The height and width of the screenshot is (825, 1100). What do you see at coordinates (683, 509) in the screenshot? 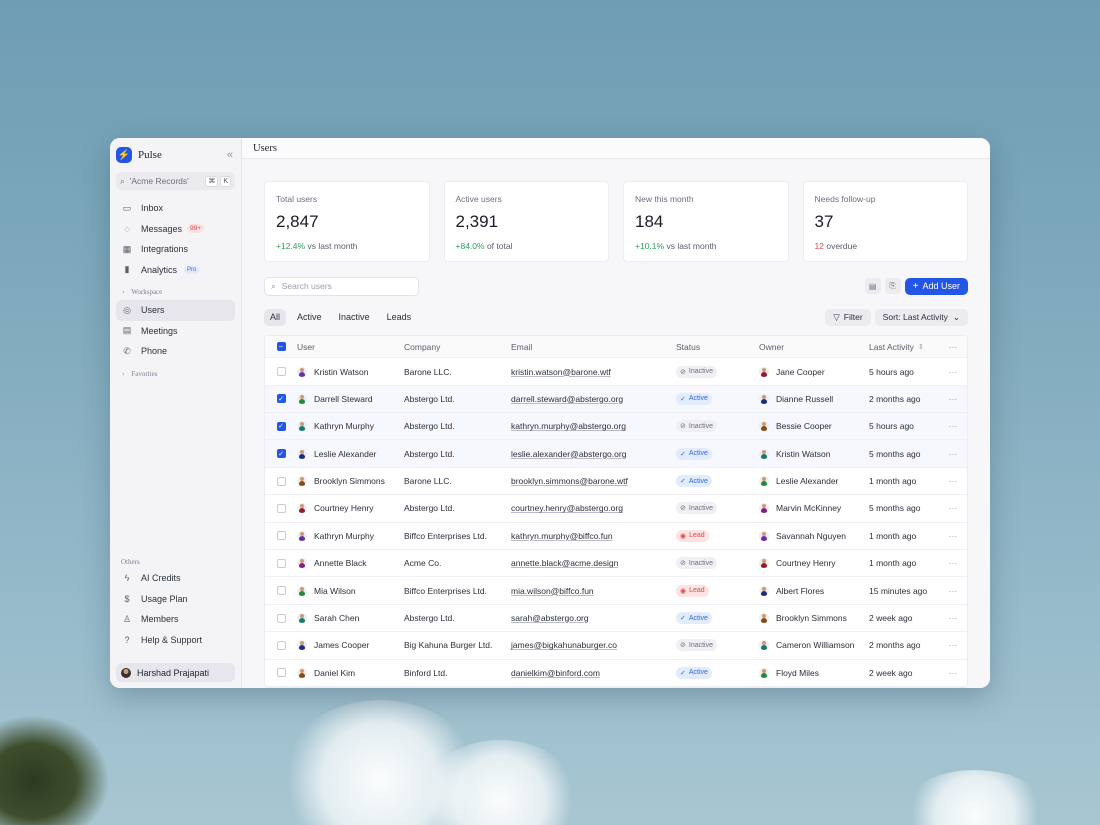
I see `inactive-icon: ⊘` at bounding box center [683, 509].